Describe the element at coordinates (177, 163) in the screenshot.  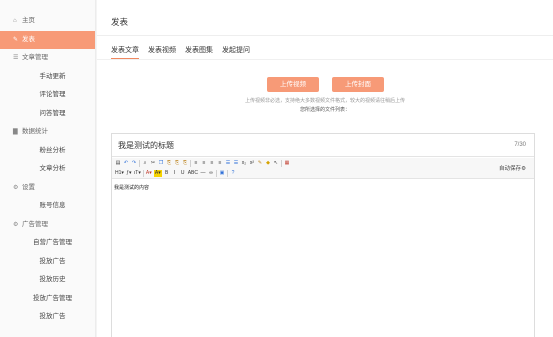
I see `paste-text-icon: ⎘` at that location.